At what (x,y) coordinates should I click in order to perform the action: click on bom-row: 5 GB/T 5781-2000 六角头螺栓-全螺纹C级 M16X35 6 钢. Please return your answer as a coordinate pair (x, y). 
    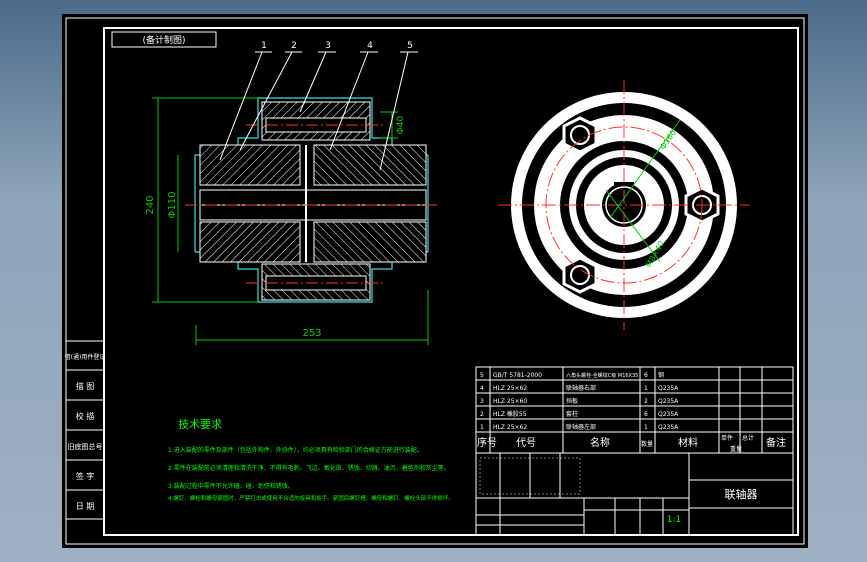
    Looking at the image, I should click on (572, 375).